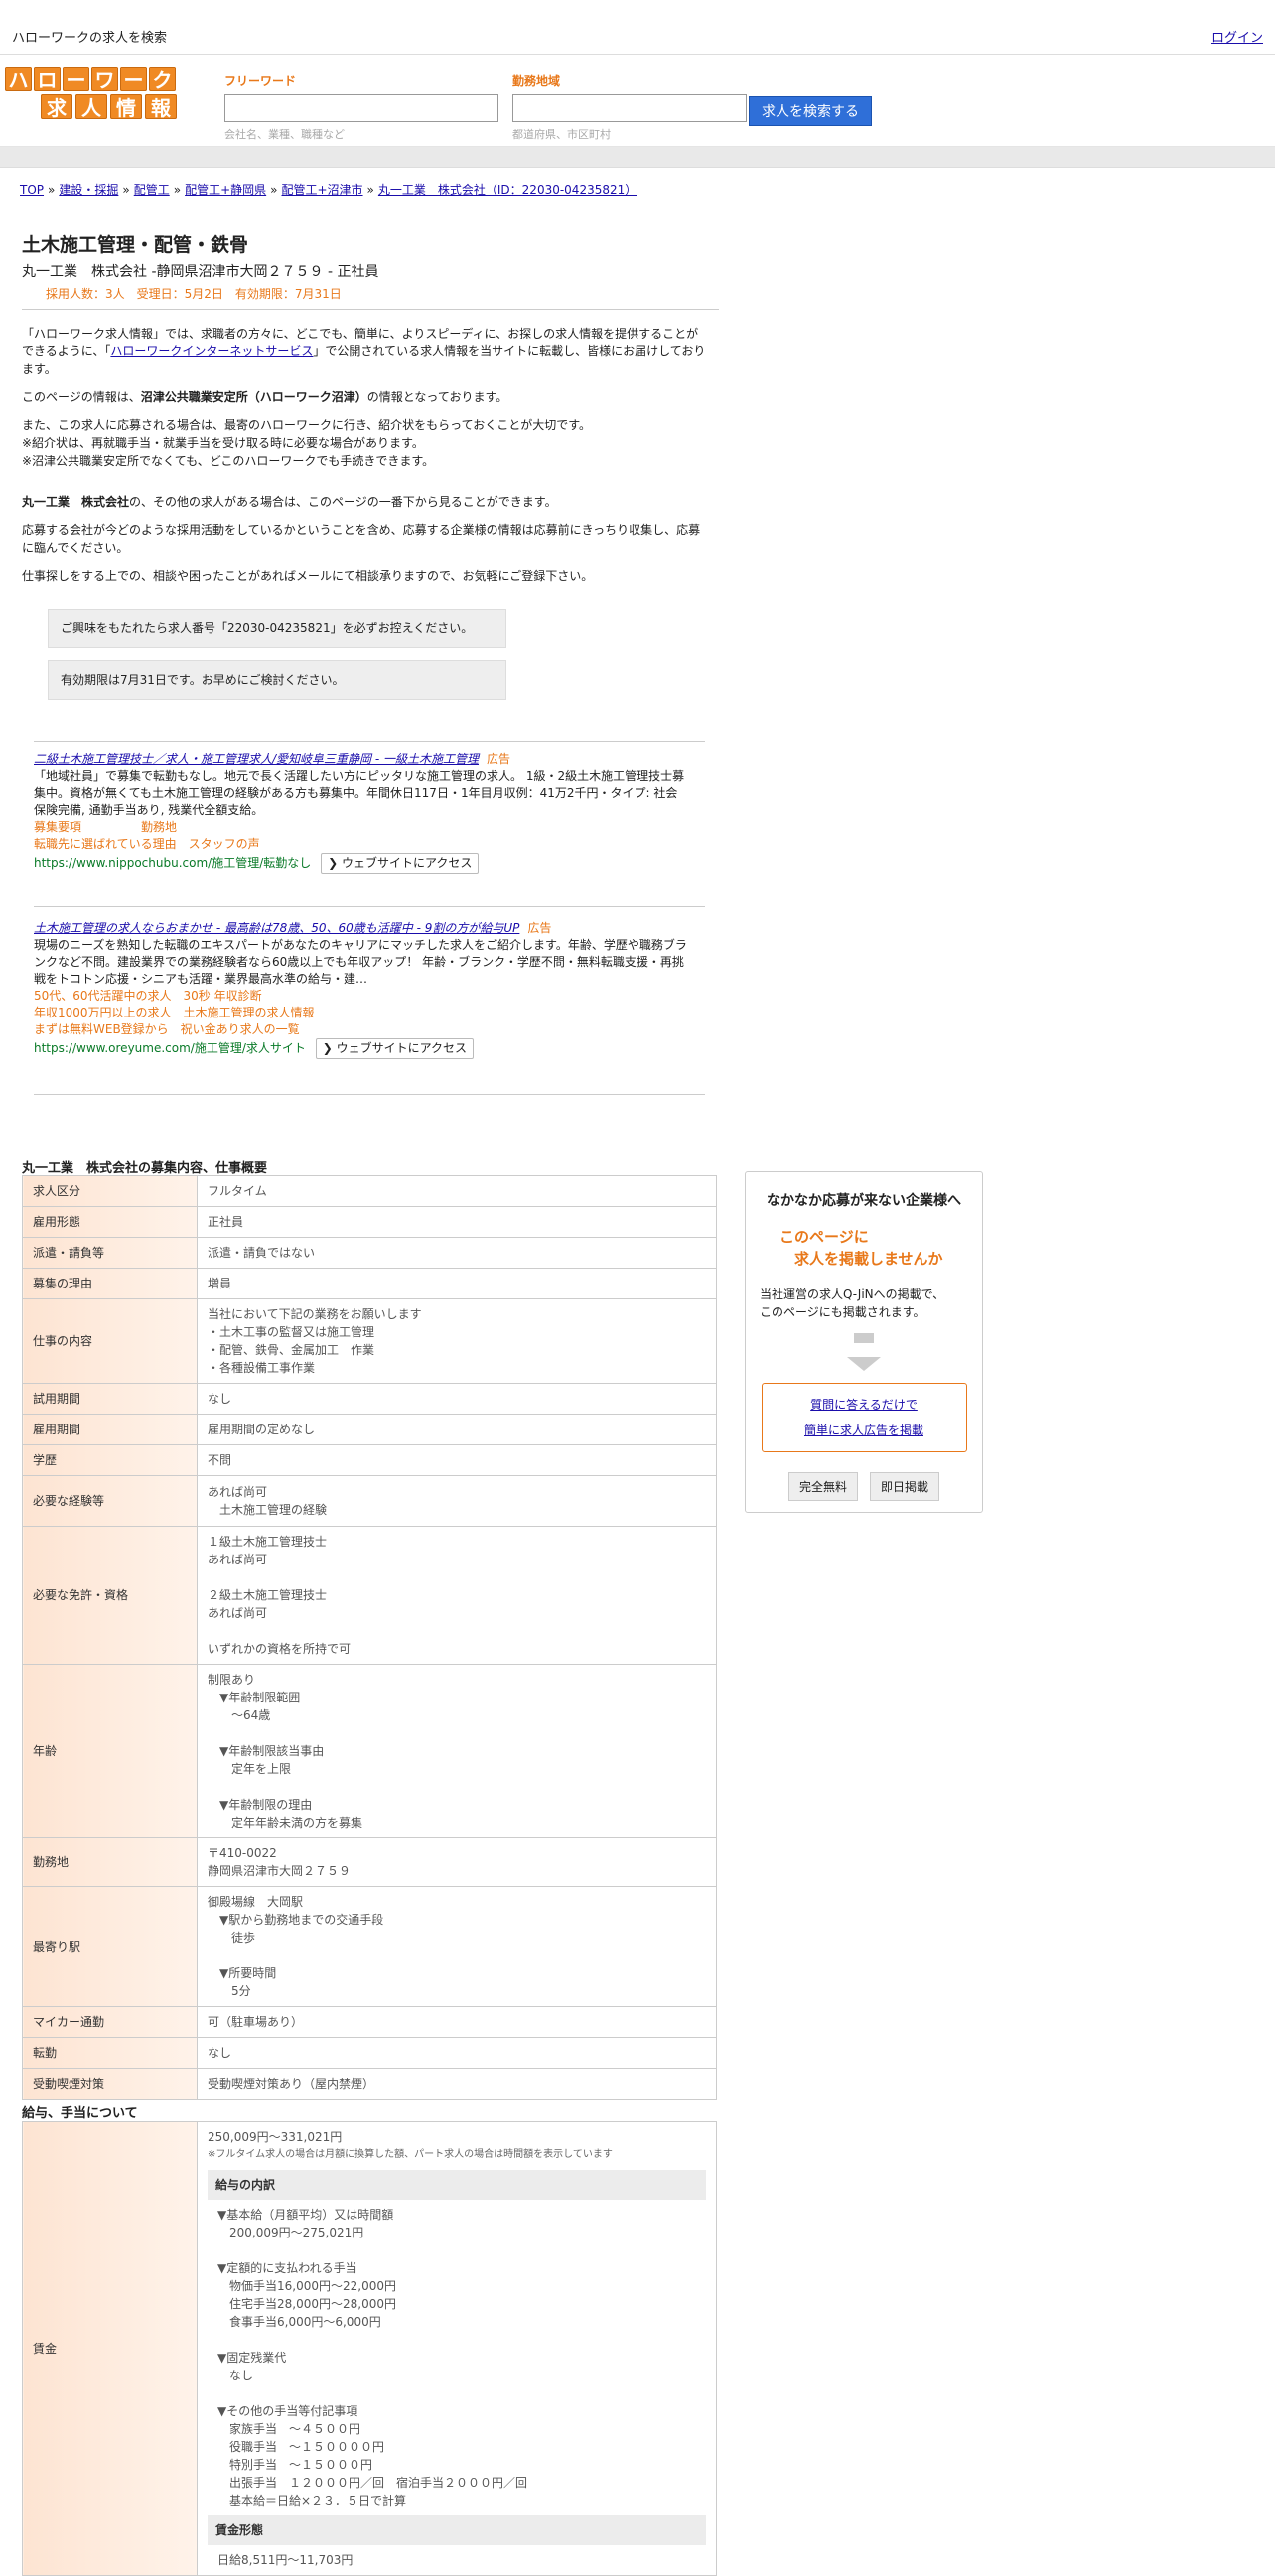 Image resolution: width=1275 pixels, height=2576 pixels. Describe the element at coordinates (361, 1029) in the screenshot. I see `ad-sitelinks: まずは無料WEB登録から 祝い金あり求人の一覧` at that location.